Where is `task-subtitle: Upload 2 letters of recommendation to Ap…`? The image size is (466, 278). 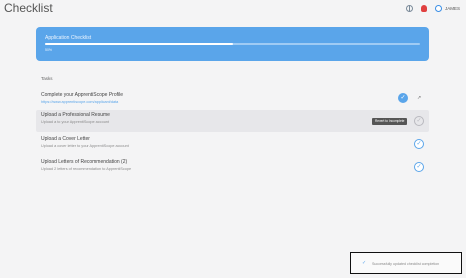
task-subtitle: Upload 2 letters of recommendation to Ap… is located at coordinates (86, 169).